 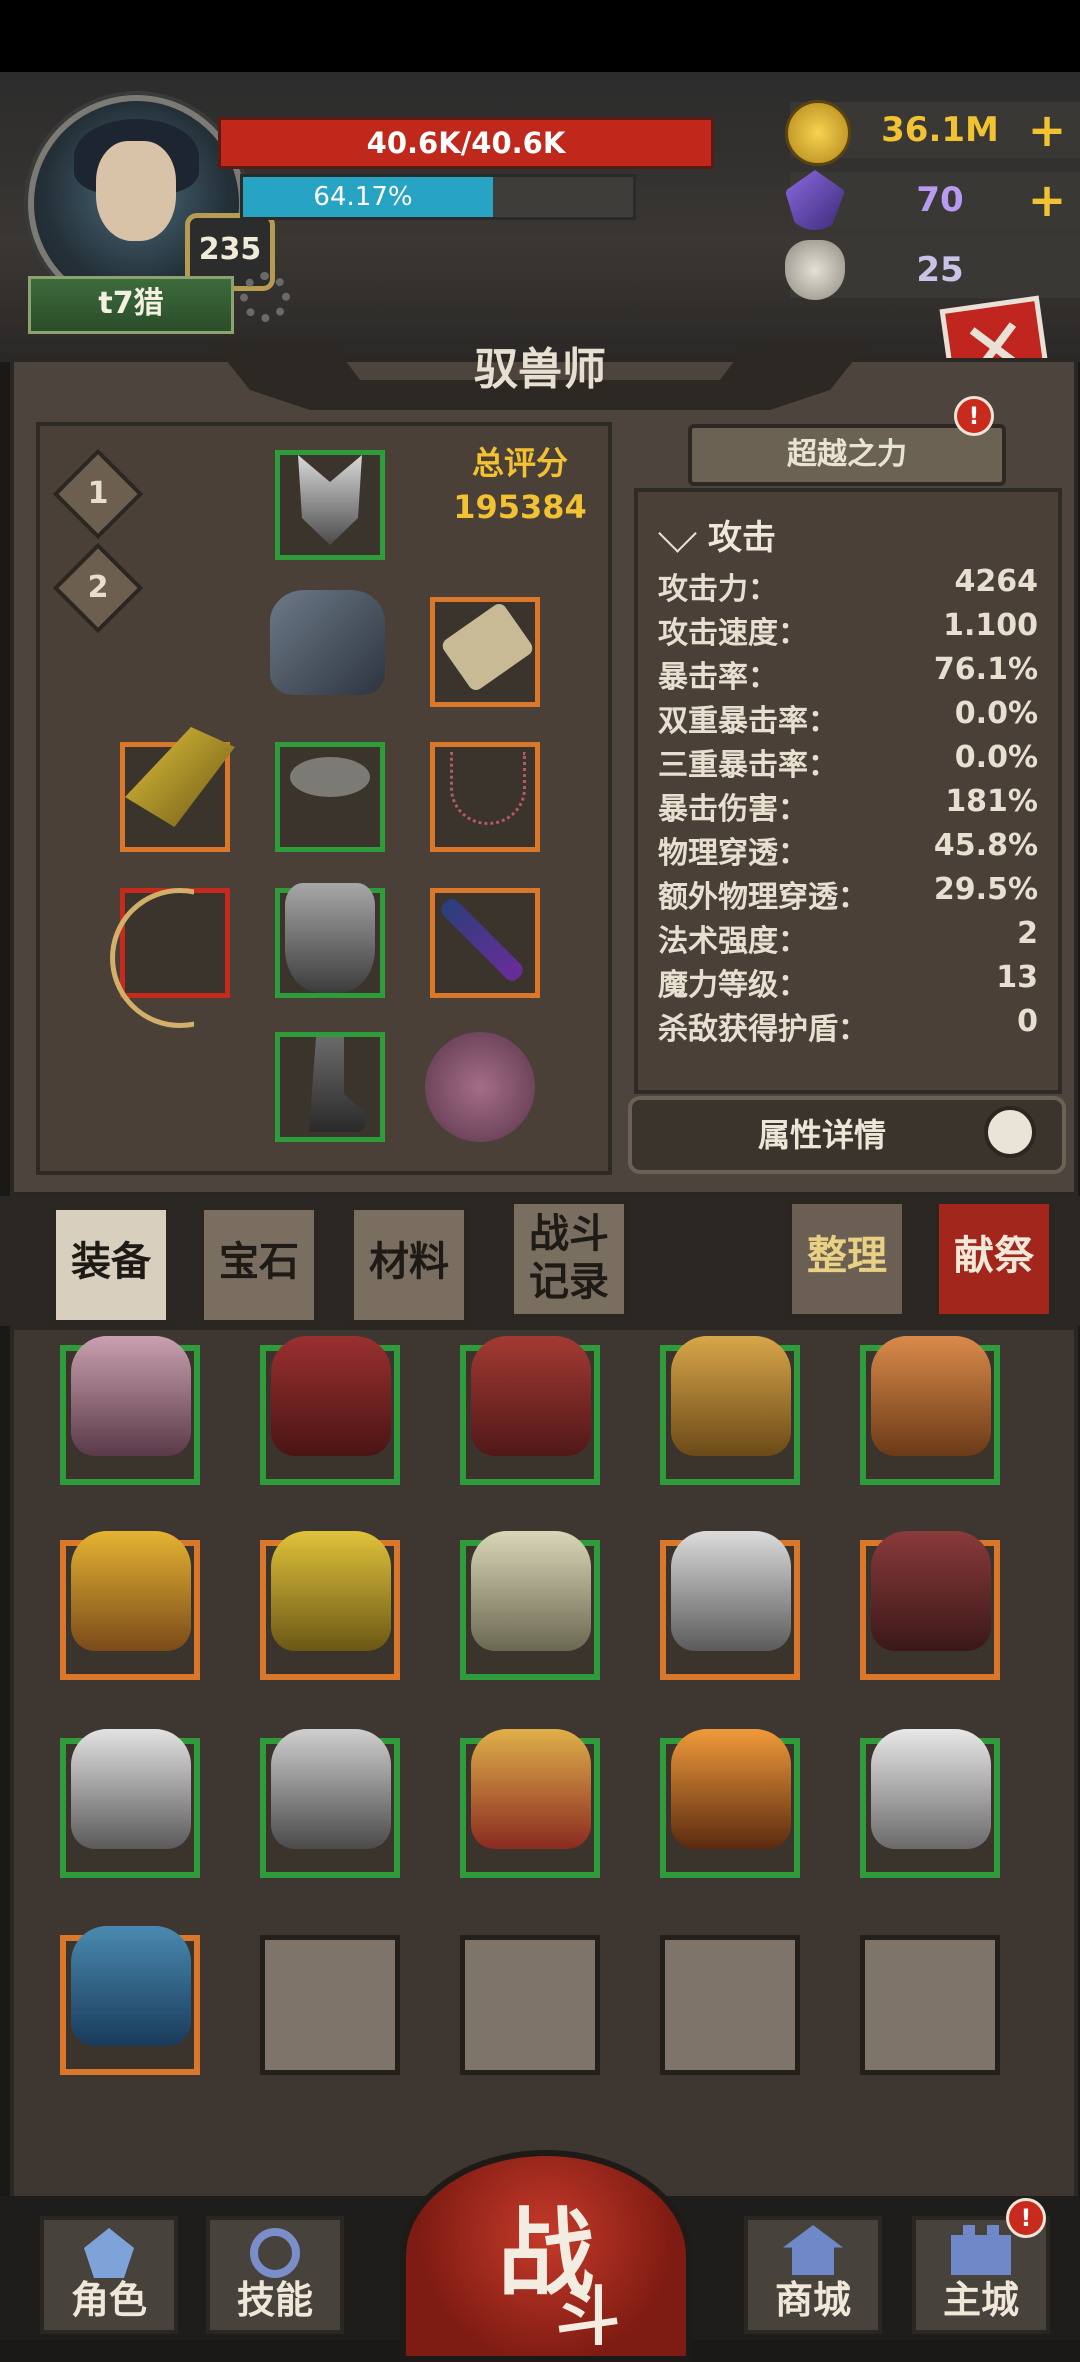 I want to click on equip-slot-ring, so click(x=177, y=789).